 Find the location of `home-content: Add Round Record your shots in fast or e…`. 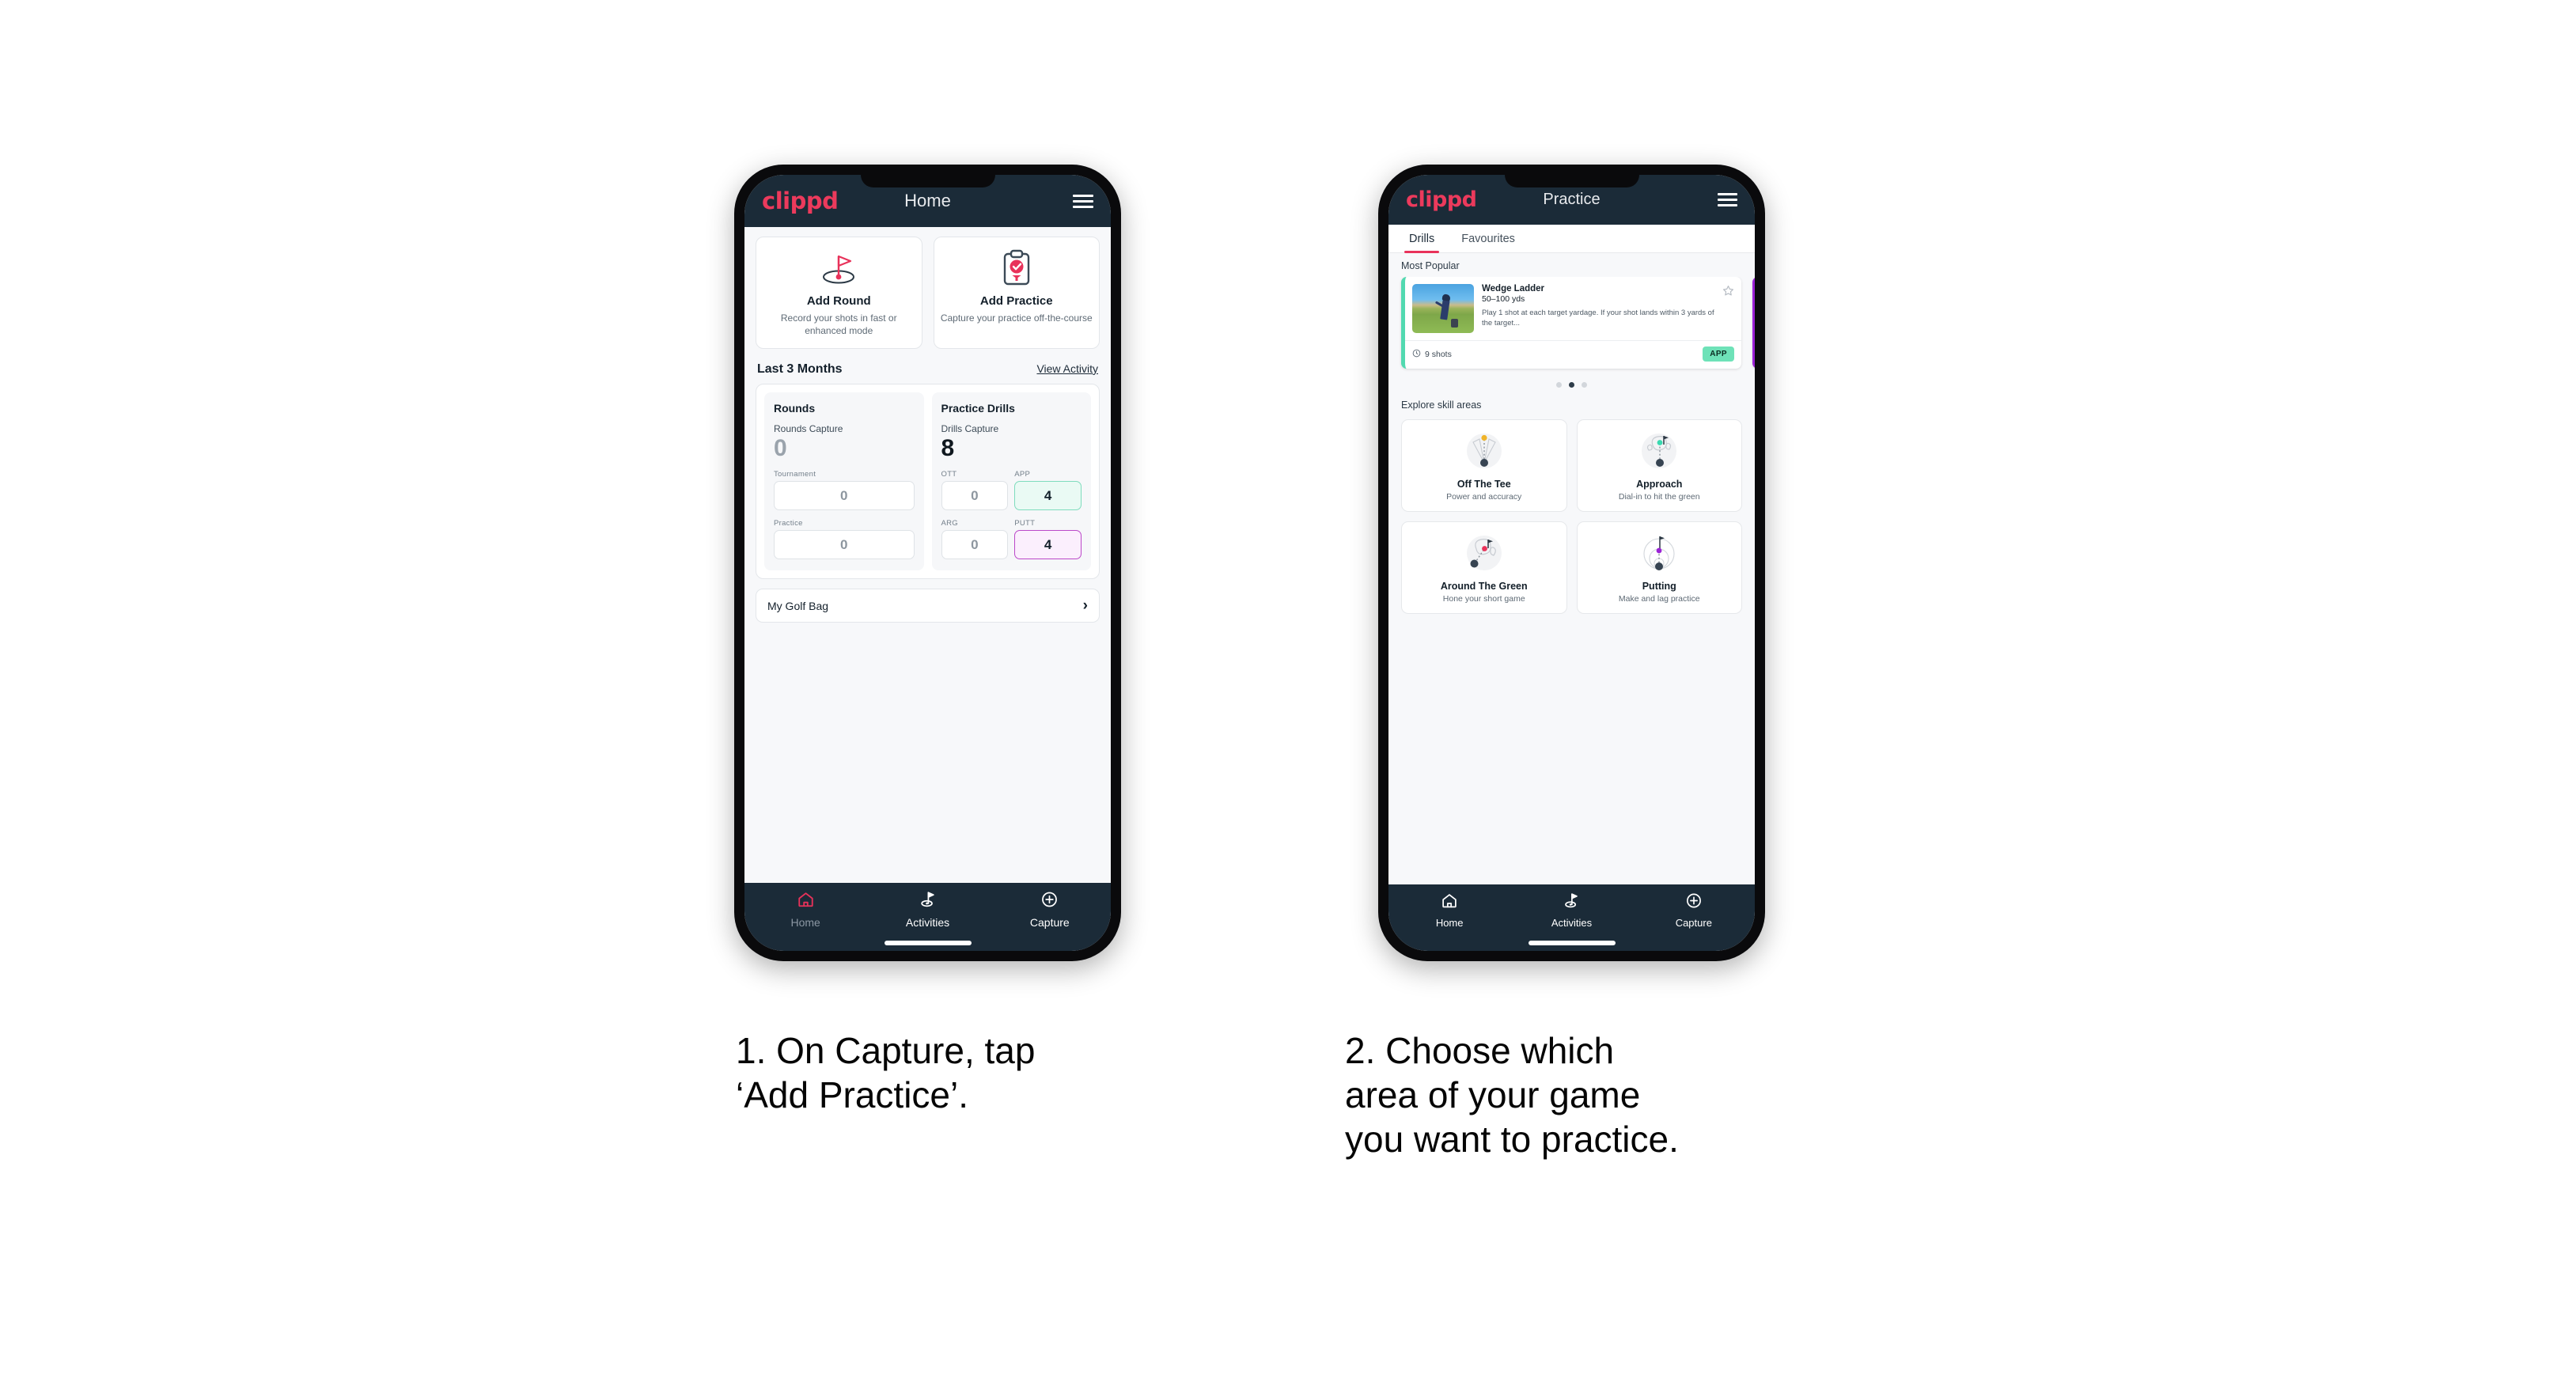

home-content: Add Round Record your shots in fast or e… is located at coordinates (928, 555).